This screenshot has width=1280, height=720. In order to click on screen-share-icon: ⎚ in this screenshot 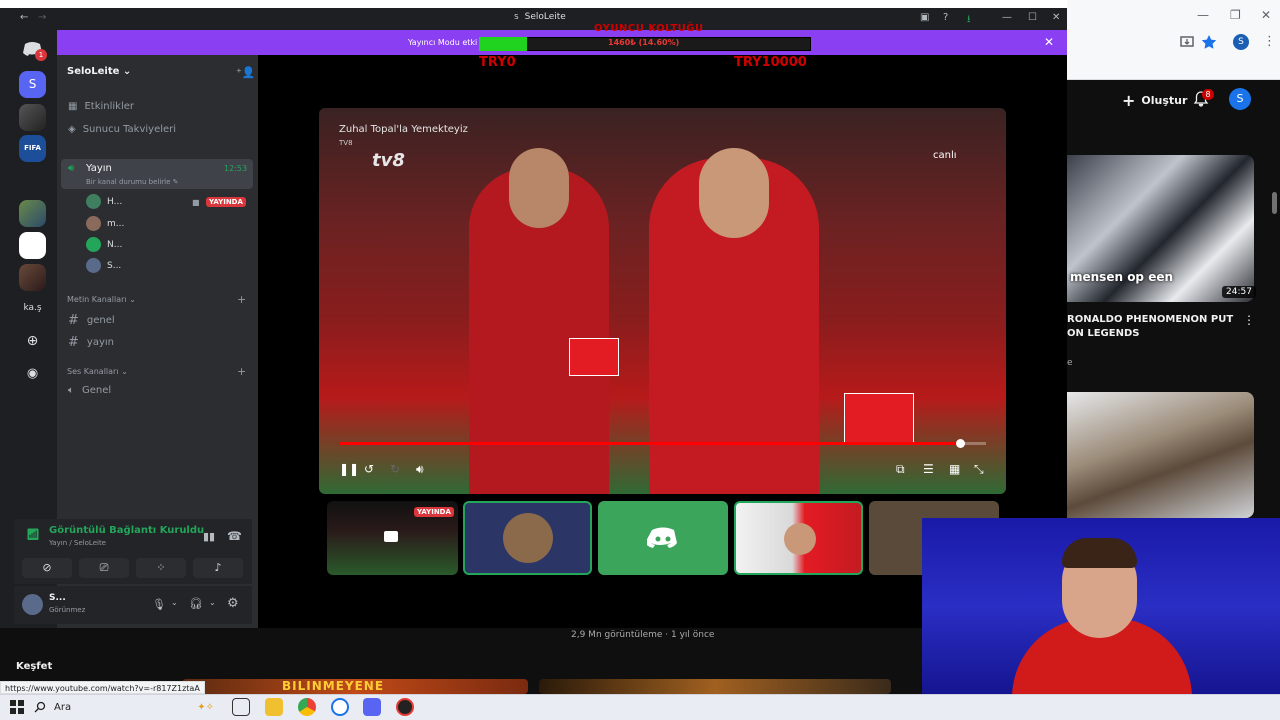, I will do `click(104, 567)`.